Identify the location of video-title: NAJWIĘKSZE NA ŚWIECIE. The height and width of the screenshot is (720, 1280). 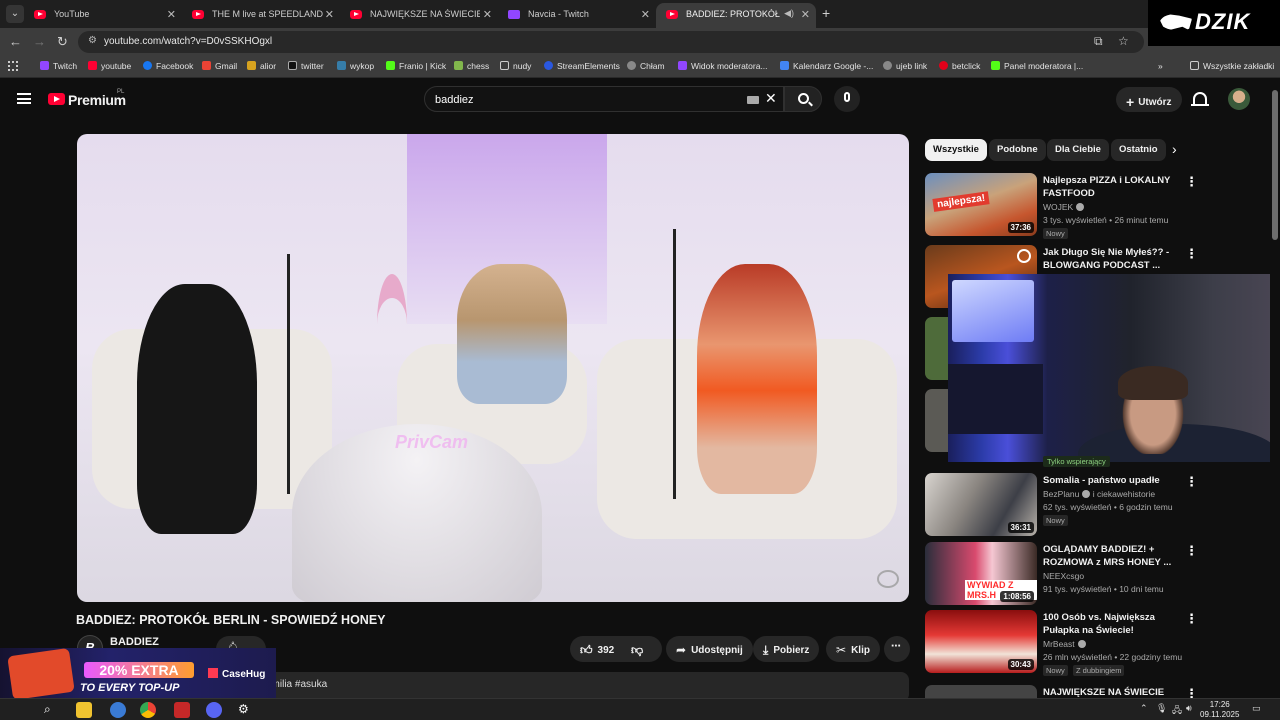
(1113, 692).